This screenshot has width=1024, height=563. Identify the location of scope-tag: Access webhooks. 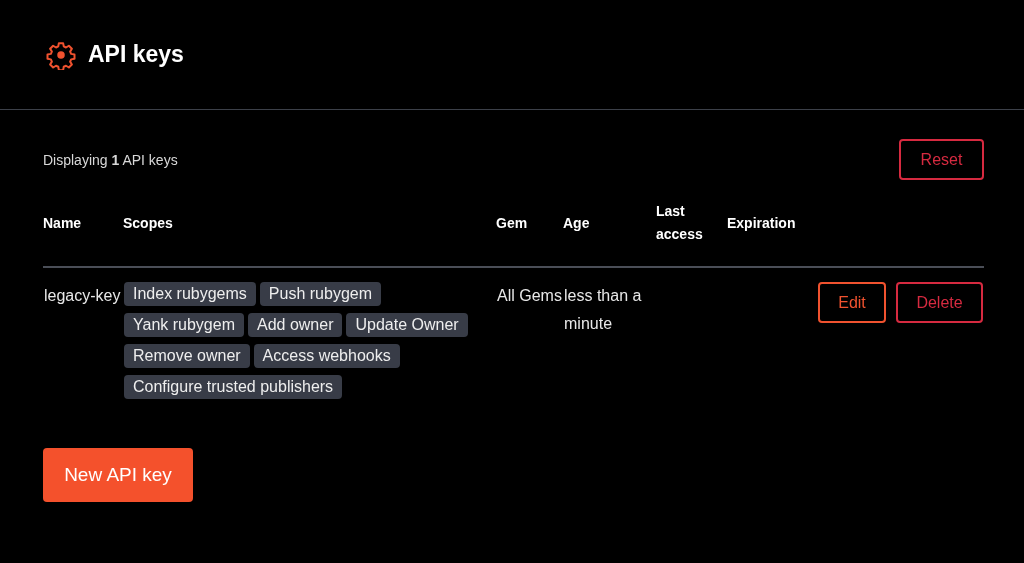
(326, 356).